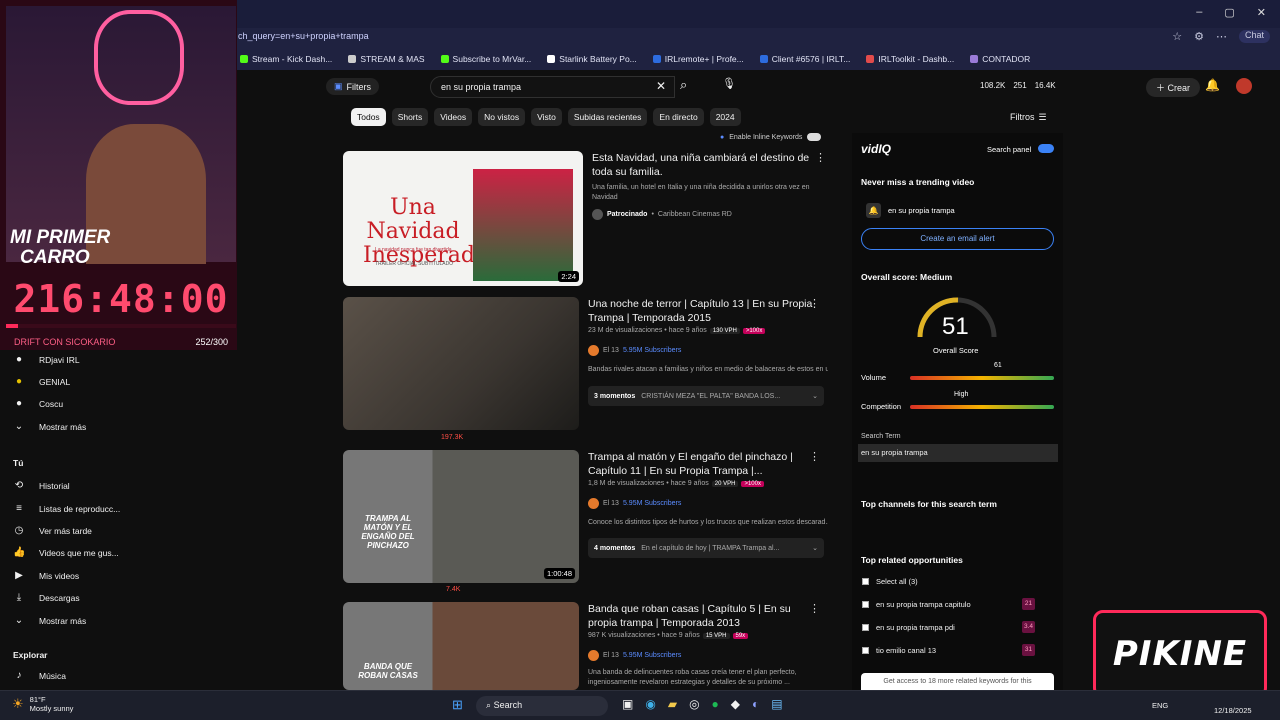 The height and width of the screenshot is (720, 1280). I want to click on sidebar-you-header: Tú, so click(18, 463).